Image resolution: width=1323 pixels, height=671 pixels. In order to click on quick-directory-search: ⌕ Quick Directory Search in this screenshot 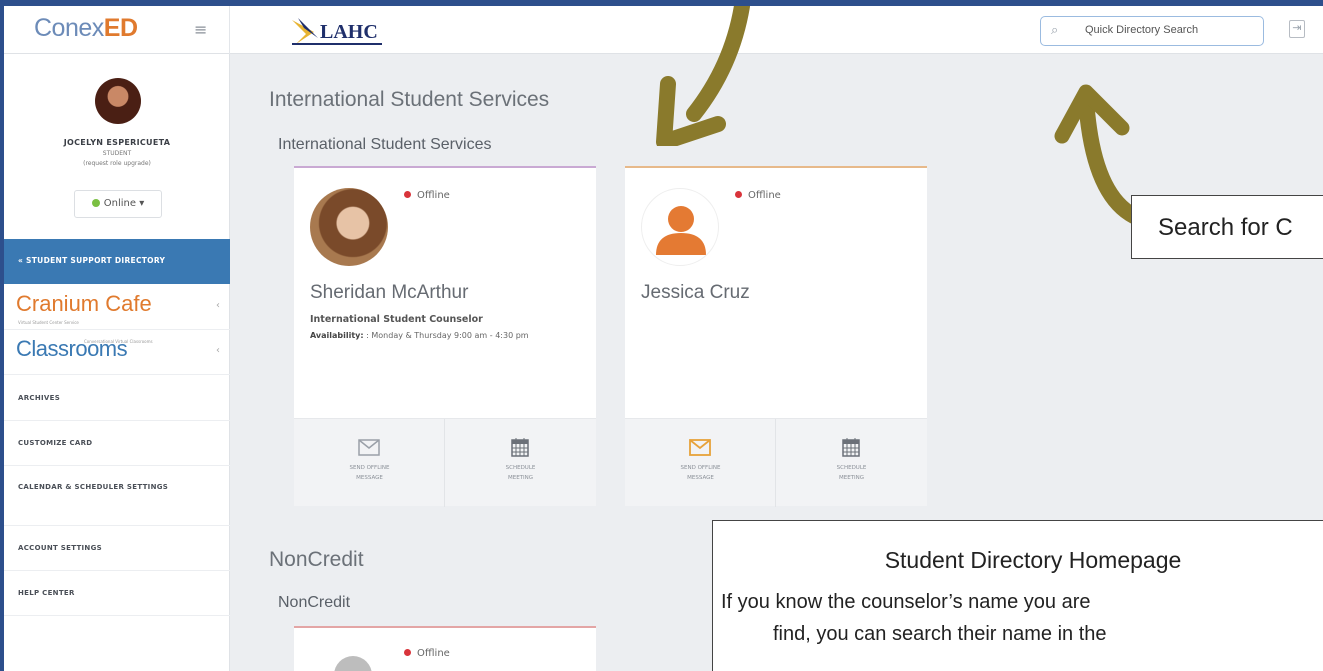, I will do `click(1152, 31)`.